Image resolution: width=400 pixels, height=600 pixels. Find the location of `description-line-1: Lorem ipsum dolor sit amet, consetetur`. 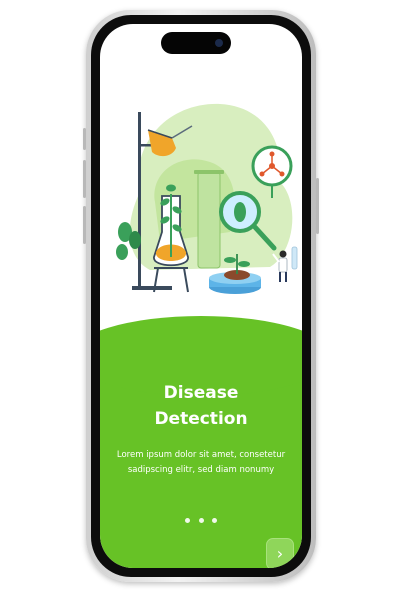

description-line-1: Lorem ipsum dolor sit amet, consetetur is located at coordinates (201, 455).